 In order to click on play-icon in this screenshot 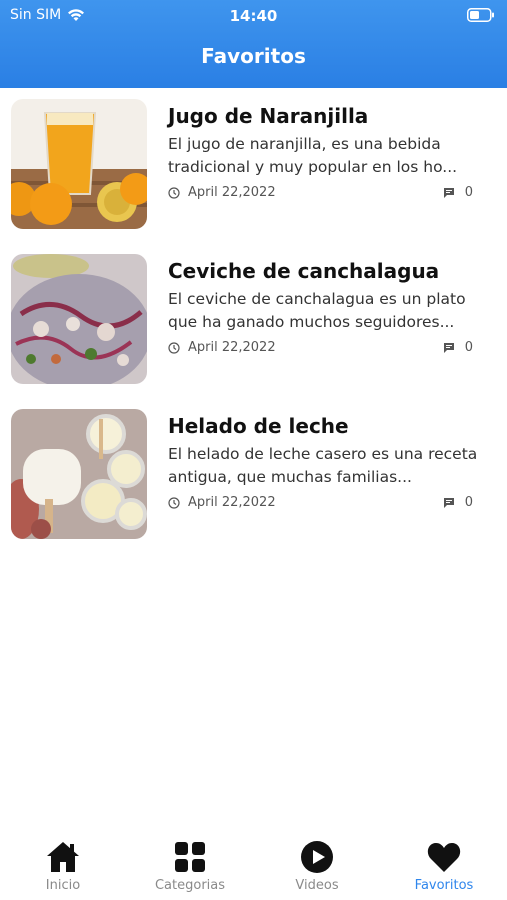, I will do `click(317, 857)`.